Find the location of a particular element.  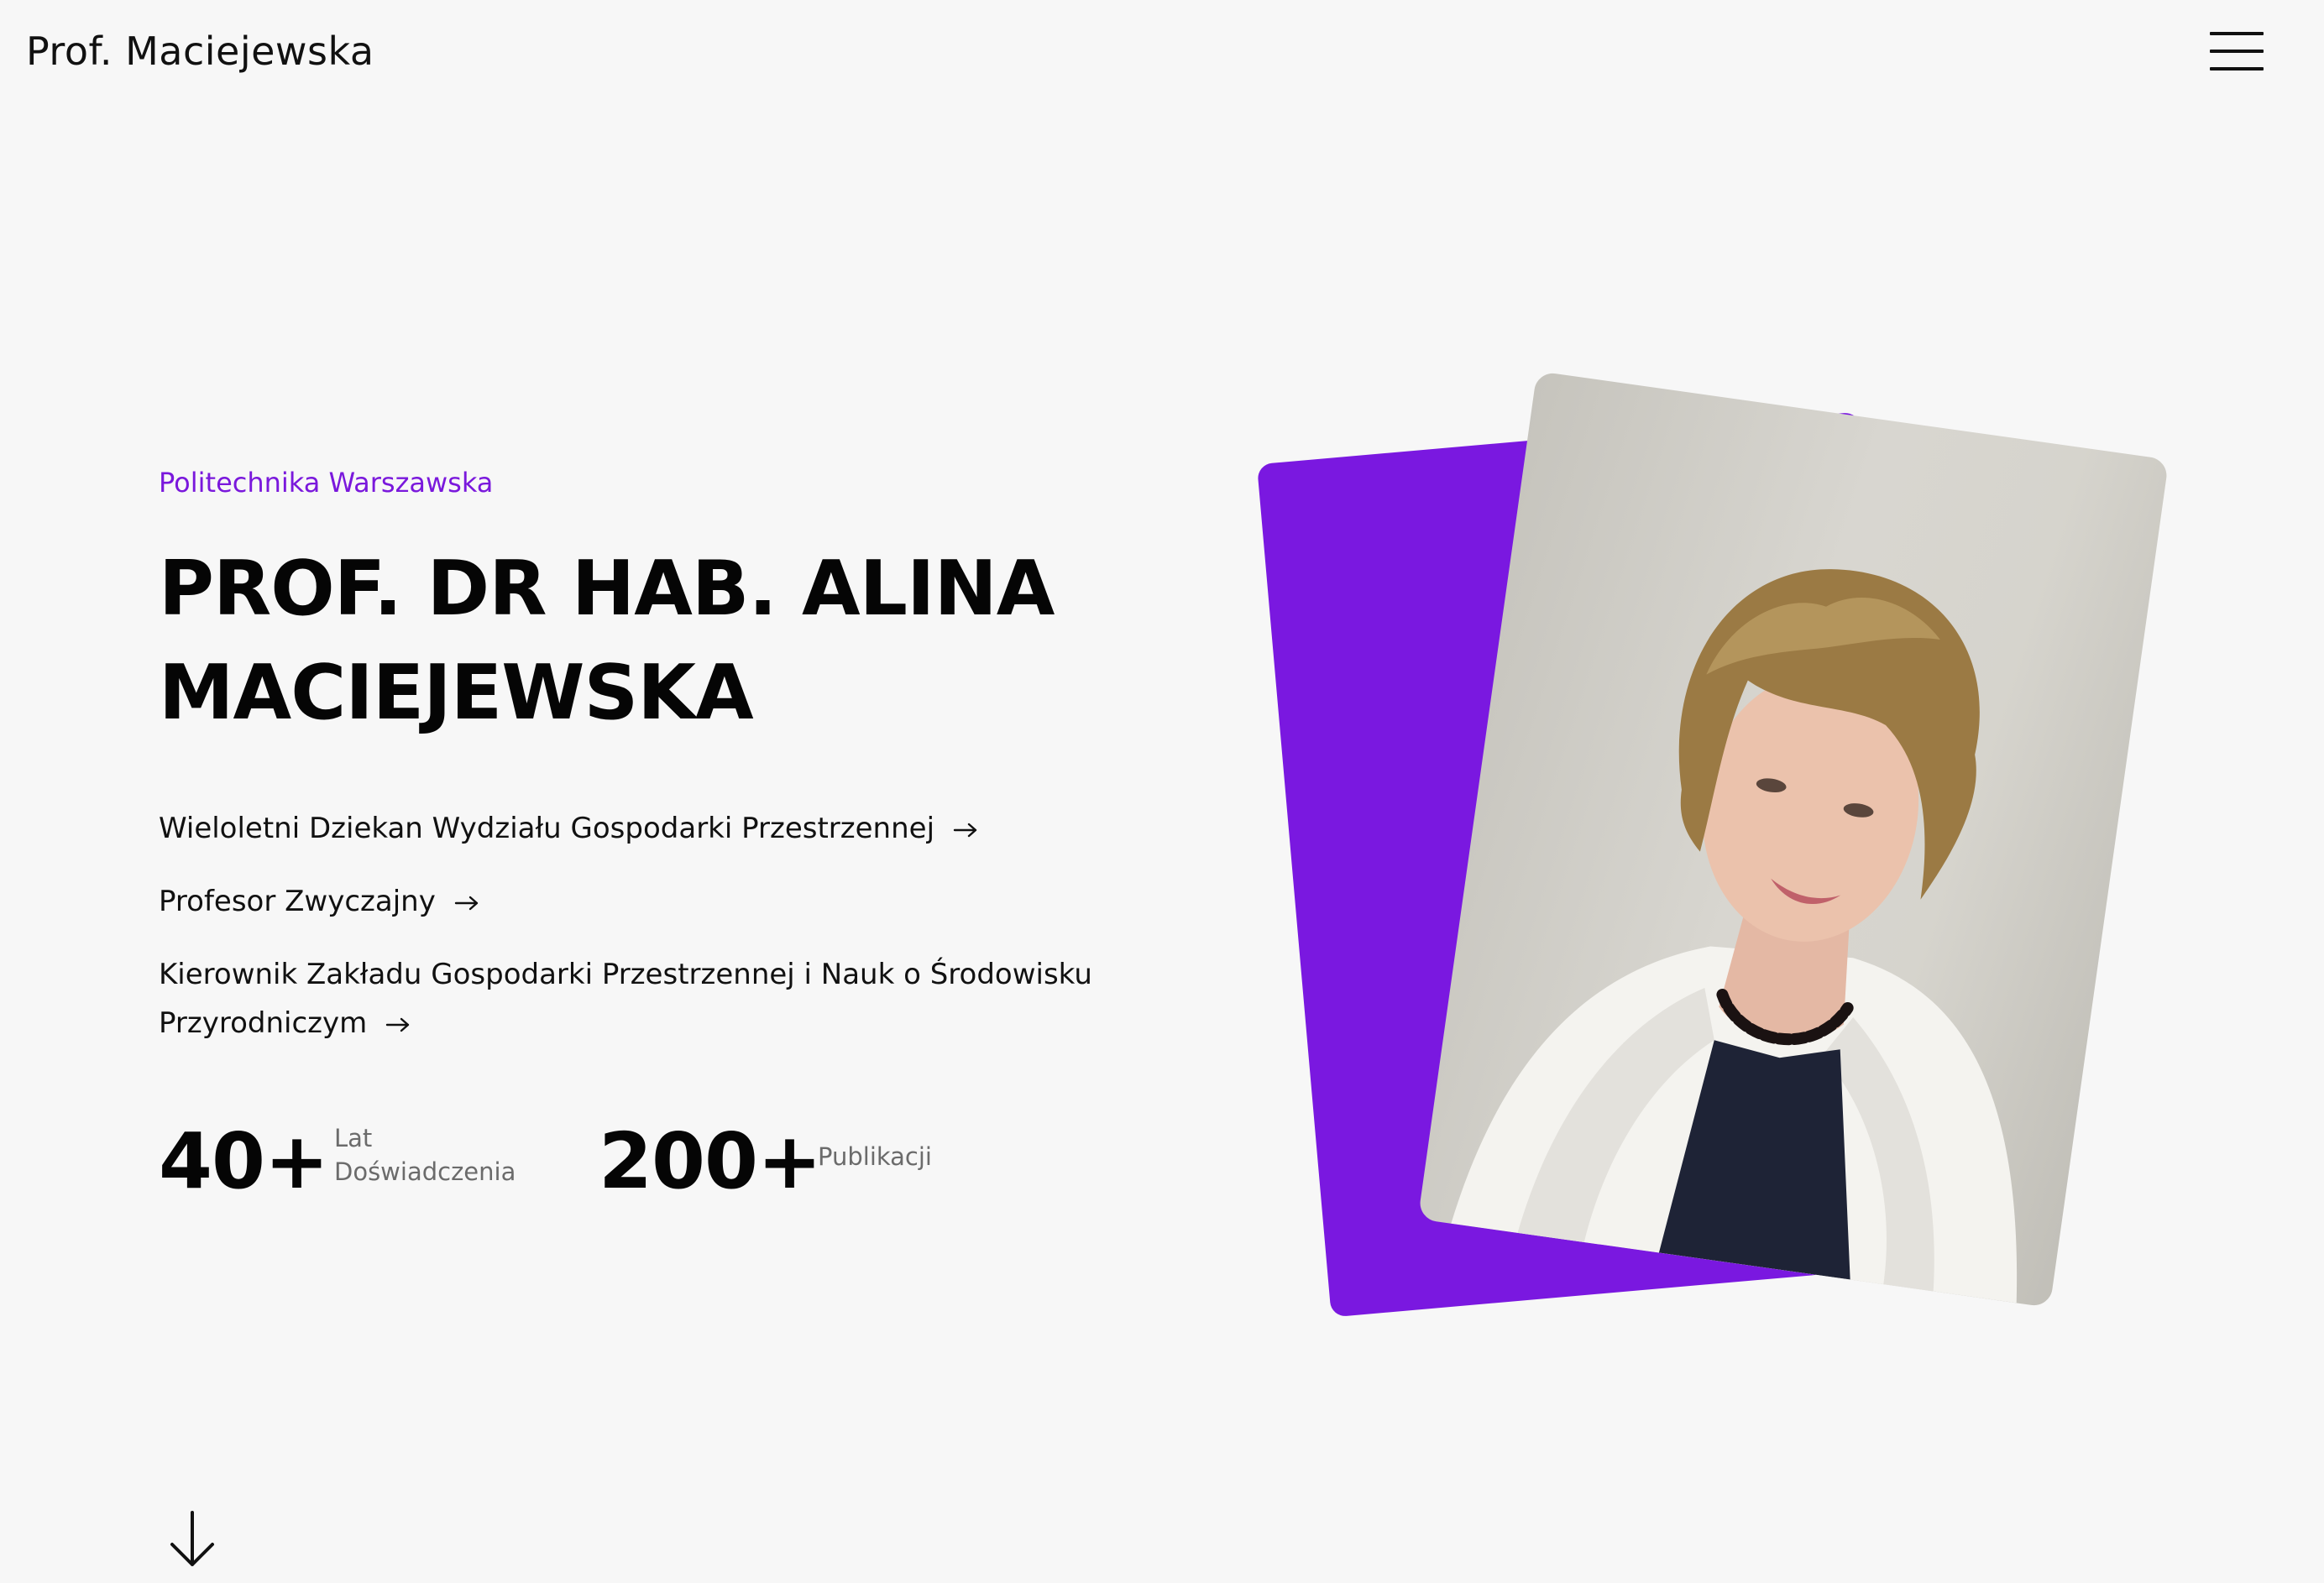

arrow-down-icon is located at coordinates (193, 1539).